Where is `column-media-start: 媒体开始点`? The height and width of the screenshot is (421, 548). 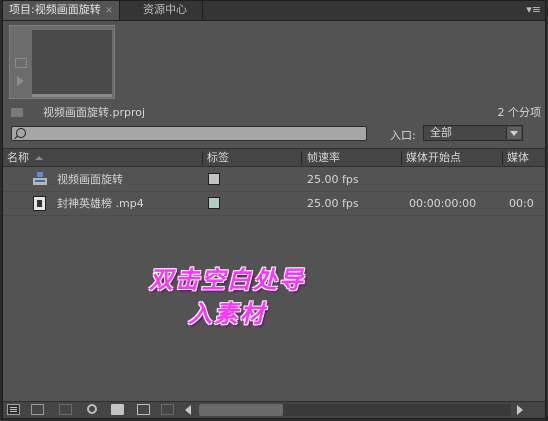 column-media-start: 媒体开始点 is located at coordinates (433, 157).